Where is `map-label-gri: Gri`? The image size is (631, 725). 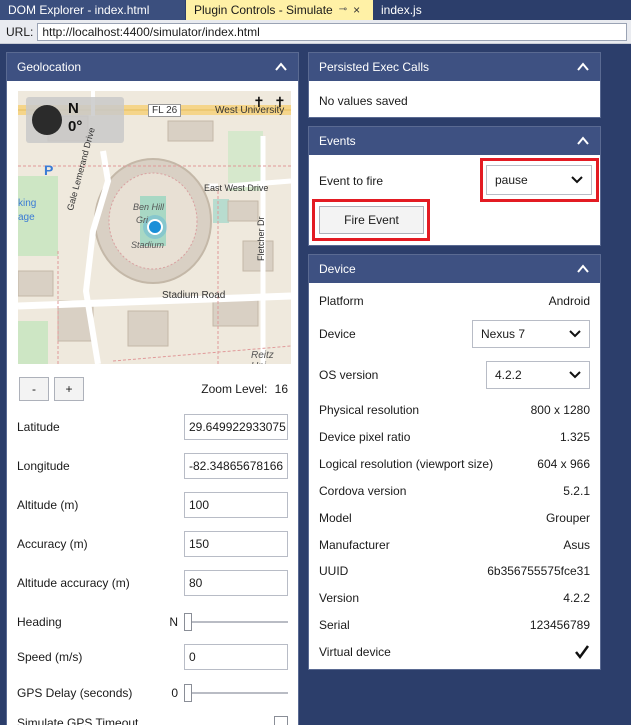 map-label-gri: Gri is located at coordinates (142, 220).